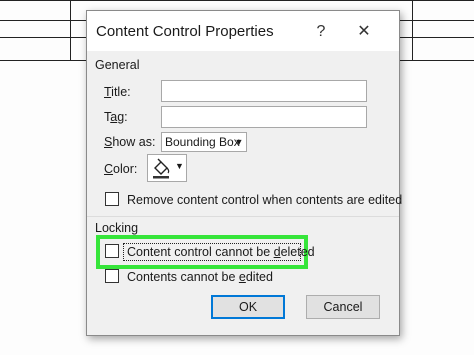 This screenshot has height=355, width=474. What do you see at coordinates (112, 276) in the screenshot?
I see `cannot-edit-checkbox` at bounding box center [112, 276].